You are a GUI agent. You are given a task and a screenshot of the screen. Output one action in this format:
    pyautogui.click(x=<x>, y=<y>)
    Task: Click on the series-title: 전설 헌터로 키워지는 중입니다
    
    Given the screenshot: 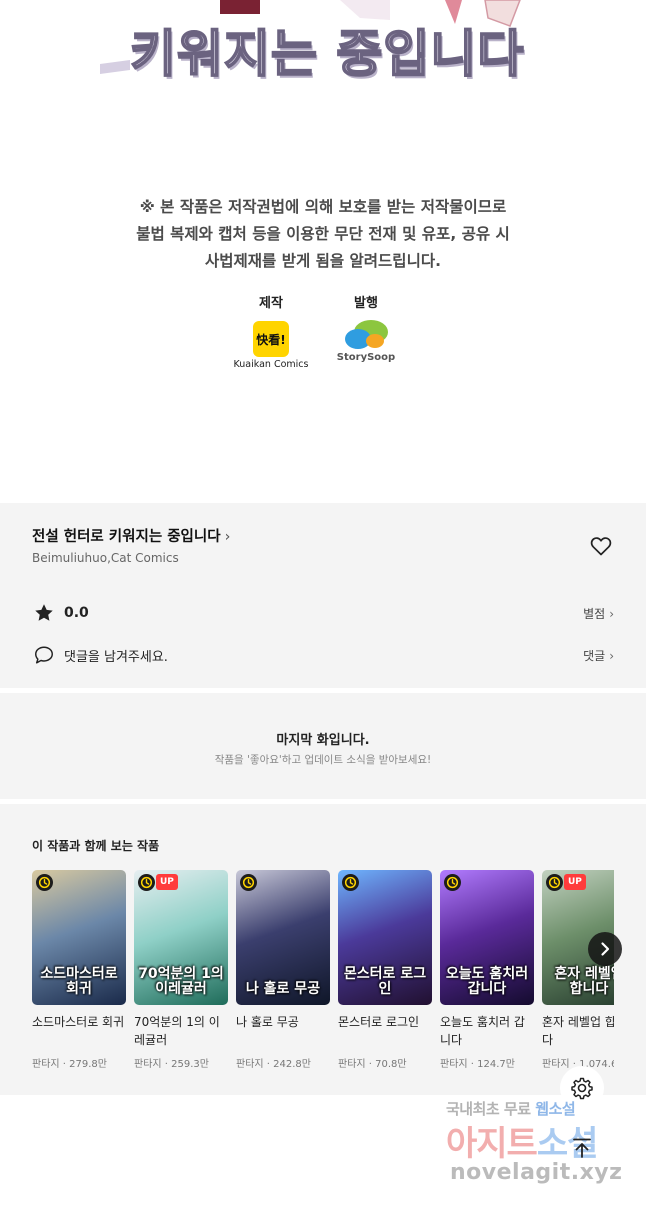 What is the action you would take?
    pyautogui.click(x=126, y=537)
    